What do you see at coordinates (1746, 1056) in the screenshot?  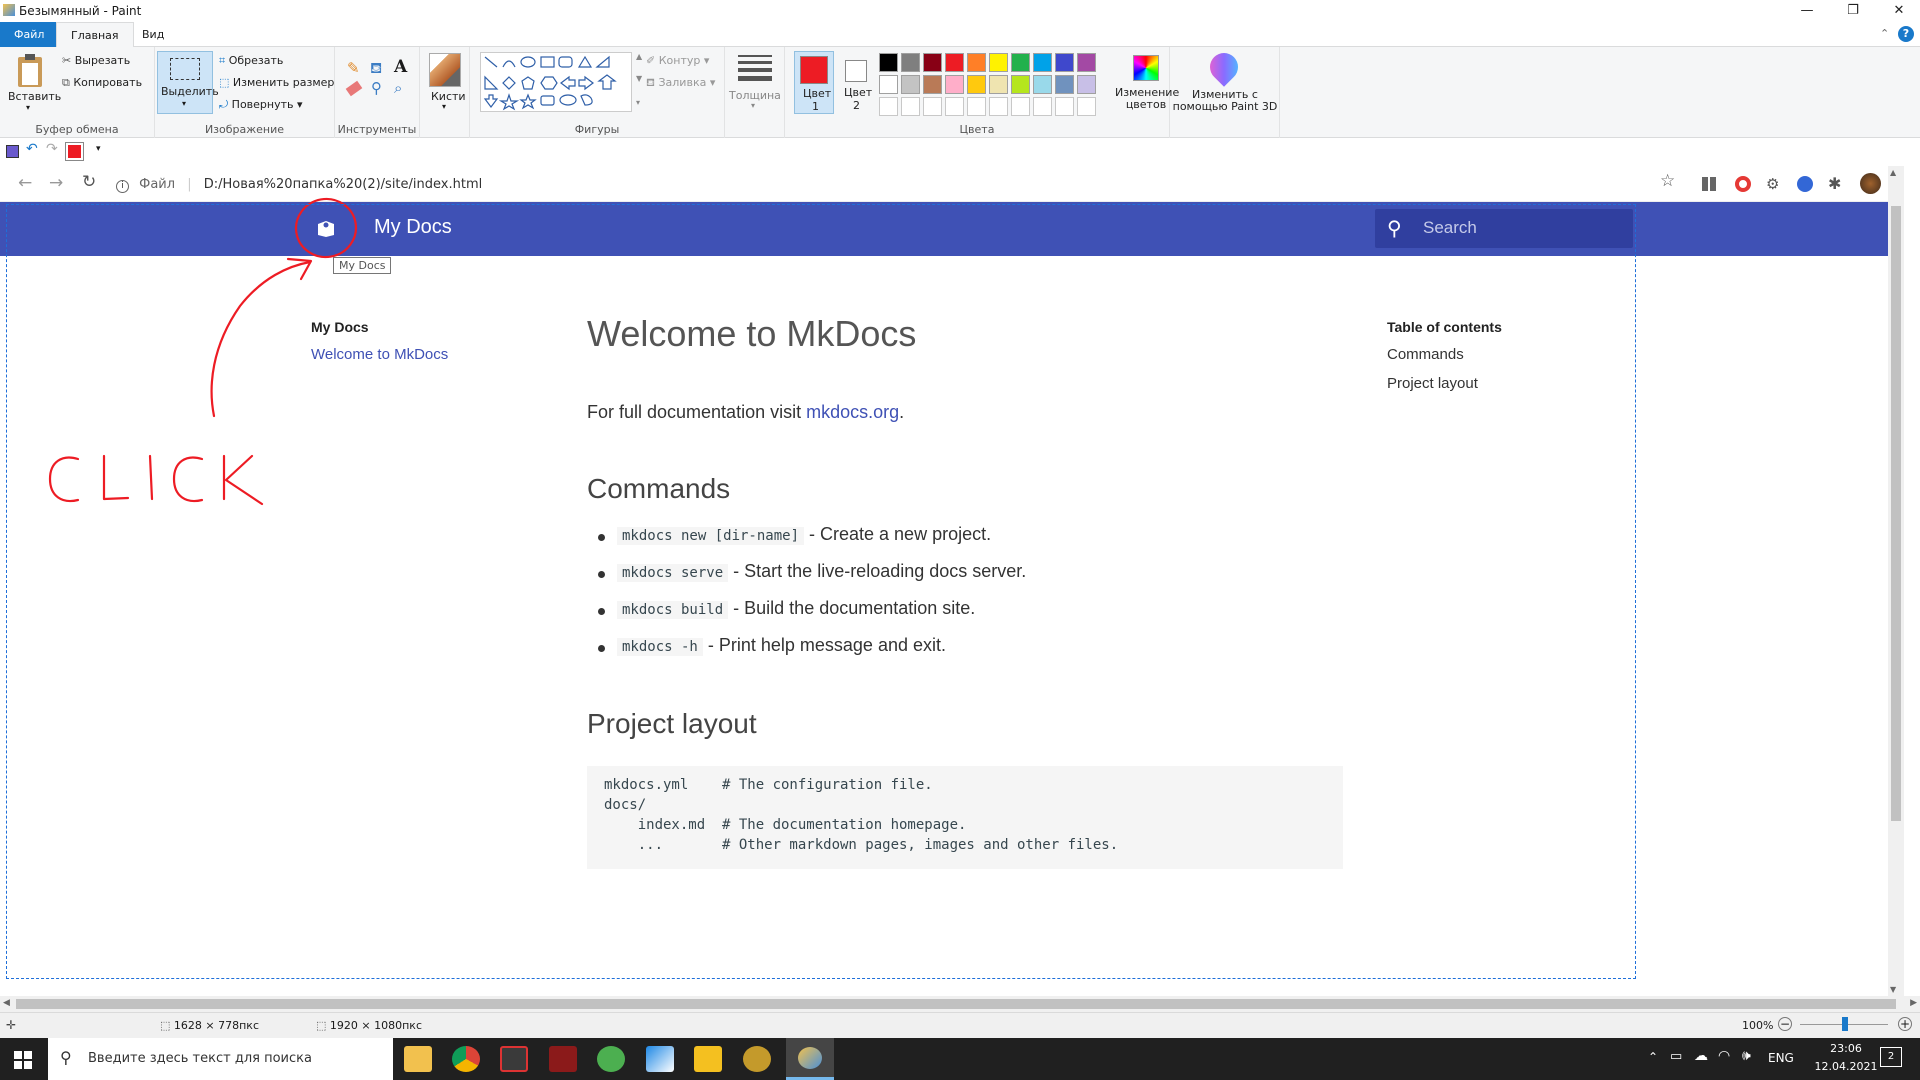 I see `tray-volume-icon: 🕪` at bounding box center [1746, 1056].